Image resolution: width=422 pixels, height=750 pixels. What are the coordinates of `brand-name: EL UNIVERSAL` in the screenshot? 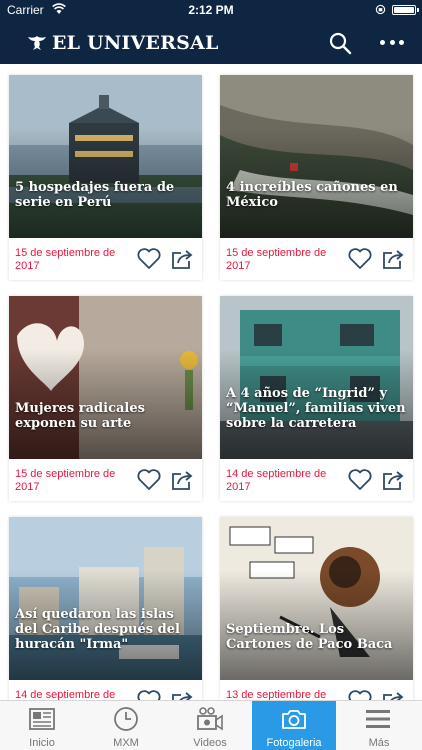 It's located at (135, 43).